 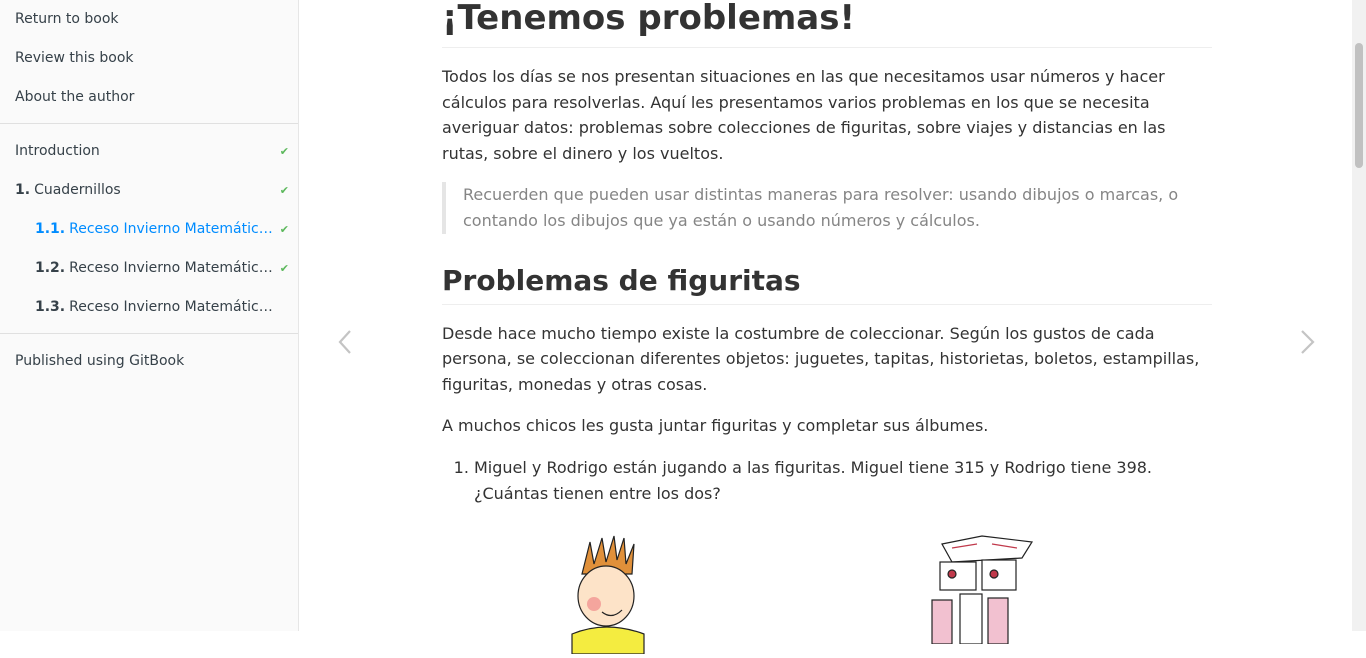 I want to click on chapter-receso-azul: 1.2. Receso Invierno Matemática Azul ✔, so click(x=149, y=268).